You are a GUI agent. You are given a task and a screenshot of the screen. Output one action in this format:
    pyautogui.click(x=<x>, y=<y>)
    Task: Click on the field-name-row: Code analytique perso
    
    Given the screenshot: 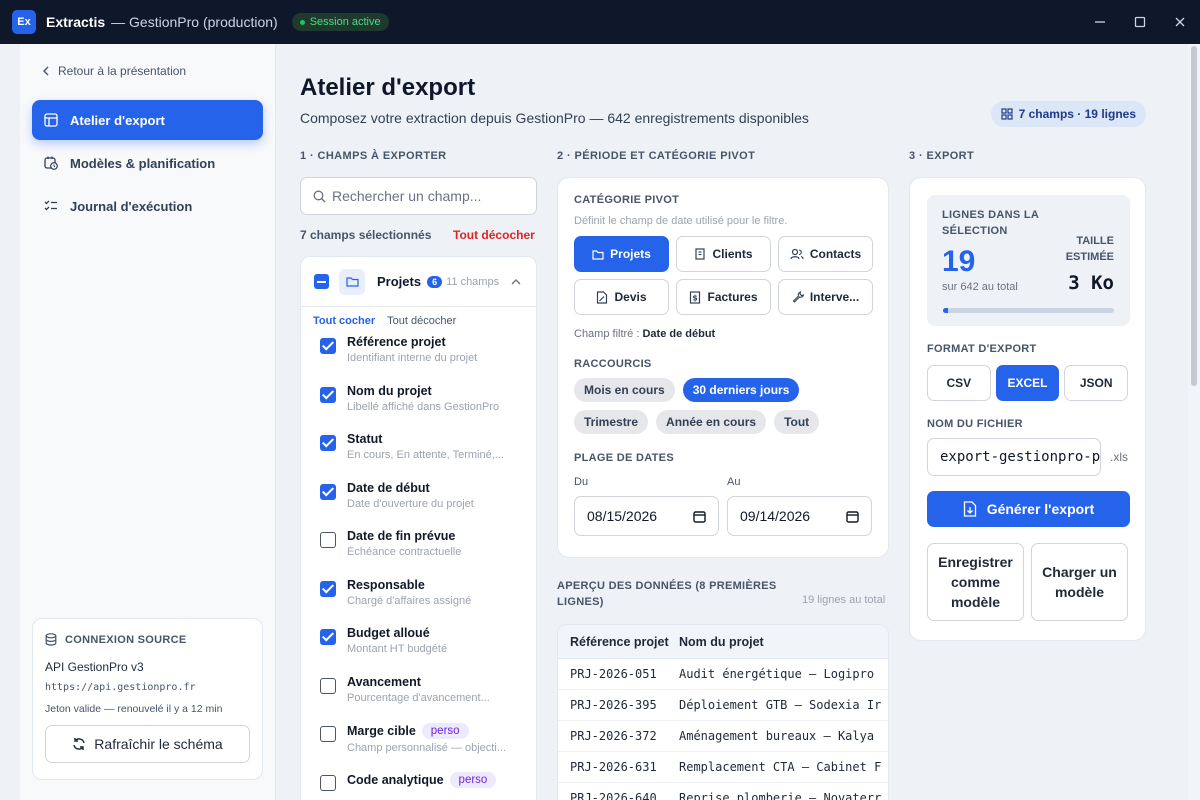 What is the action you would take?
    pyautogui.click(x=431, y=779)
    